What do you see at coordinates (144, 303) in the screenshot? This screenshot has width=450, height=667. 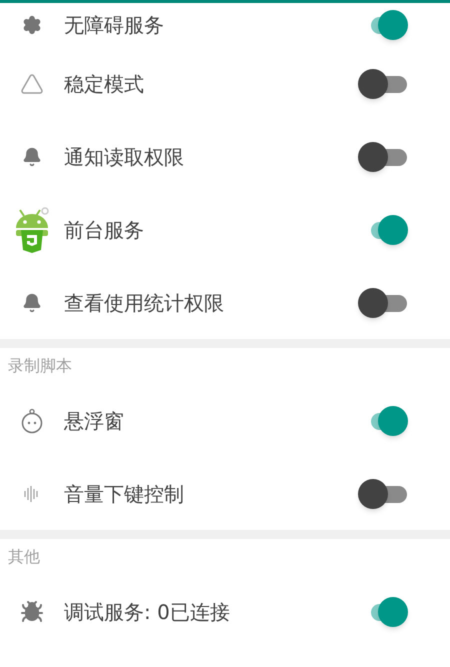 I see `setting-label: 查看使用统计权限` at bounding box center [144, 303].